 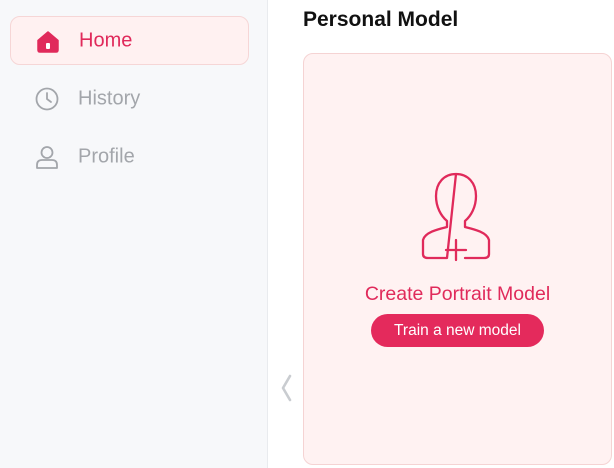 What do you see at coordinates (457, 294) in the screenshot?
I see `card-title: Create Portrait Model` at bounding box center [457, 294].